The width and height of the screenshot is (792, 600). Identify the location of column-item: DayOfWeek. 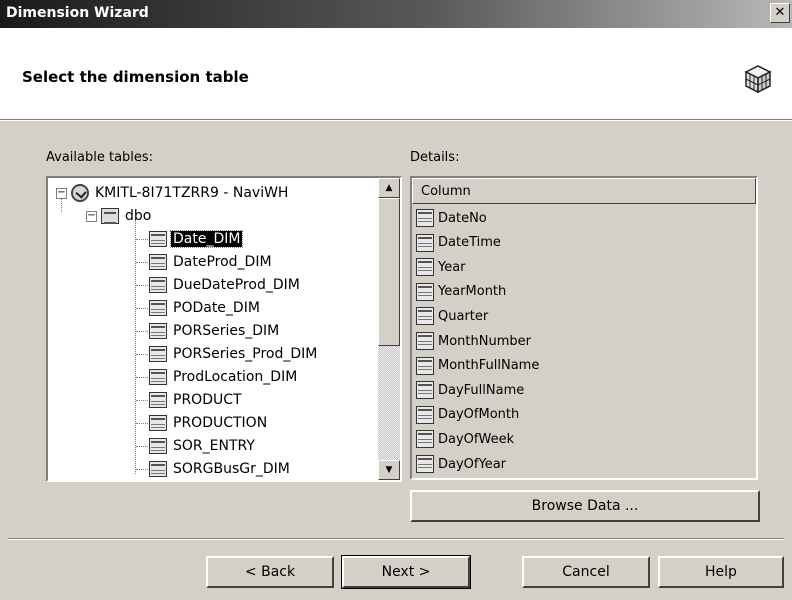
(465, 439).